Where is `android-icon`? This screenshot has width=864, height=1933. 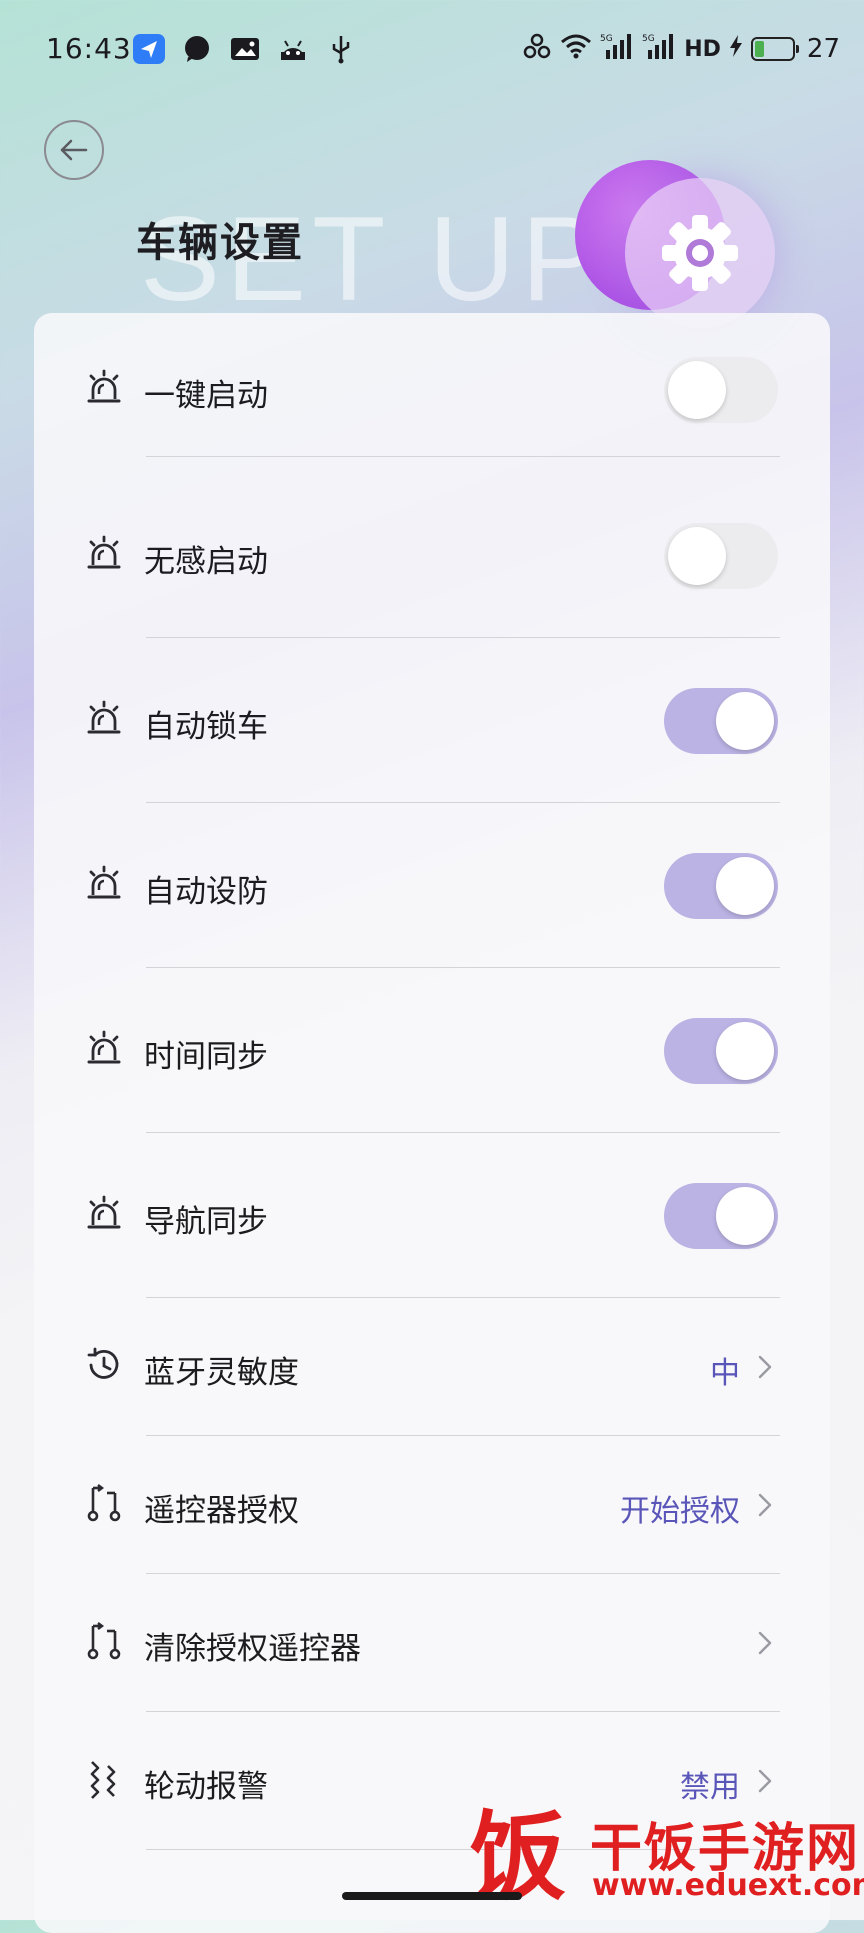
android-icon is located at coordinates (293, 49).